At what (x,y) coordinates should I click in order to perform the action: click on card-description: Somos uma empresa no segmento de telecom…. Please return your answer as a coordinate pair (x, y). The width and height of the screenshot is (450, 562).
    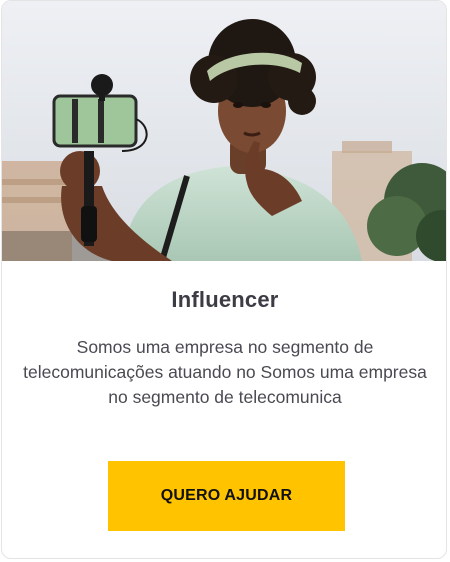
    Looking at the image, I should click on (225, 372).